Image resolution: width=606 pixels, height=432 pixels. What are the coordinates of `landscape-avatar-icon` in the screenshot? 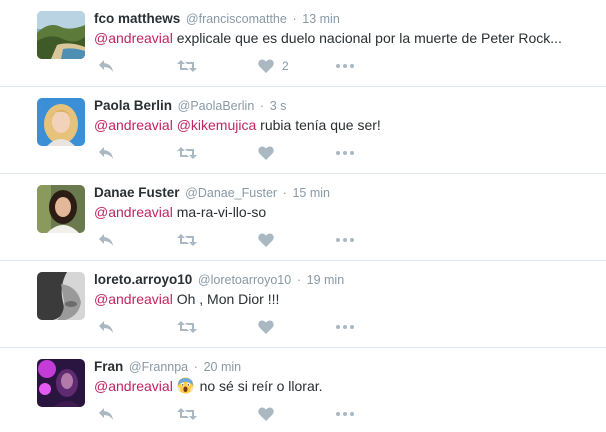 It's located at (61, 35).